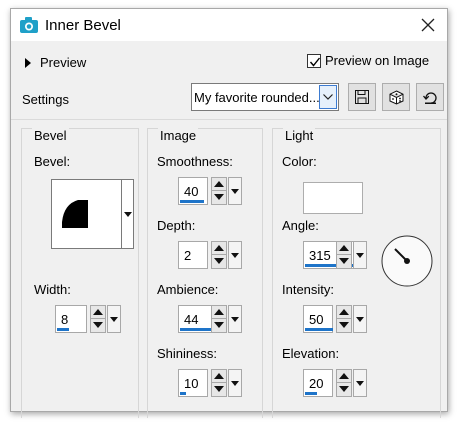  What do you see at coordinates (235, 191) in the screenshot?
I see `smoothness-slider-button` at bounding box center [235, 191].